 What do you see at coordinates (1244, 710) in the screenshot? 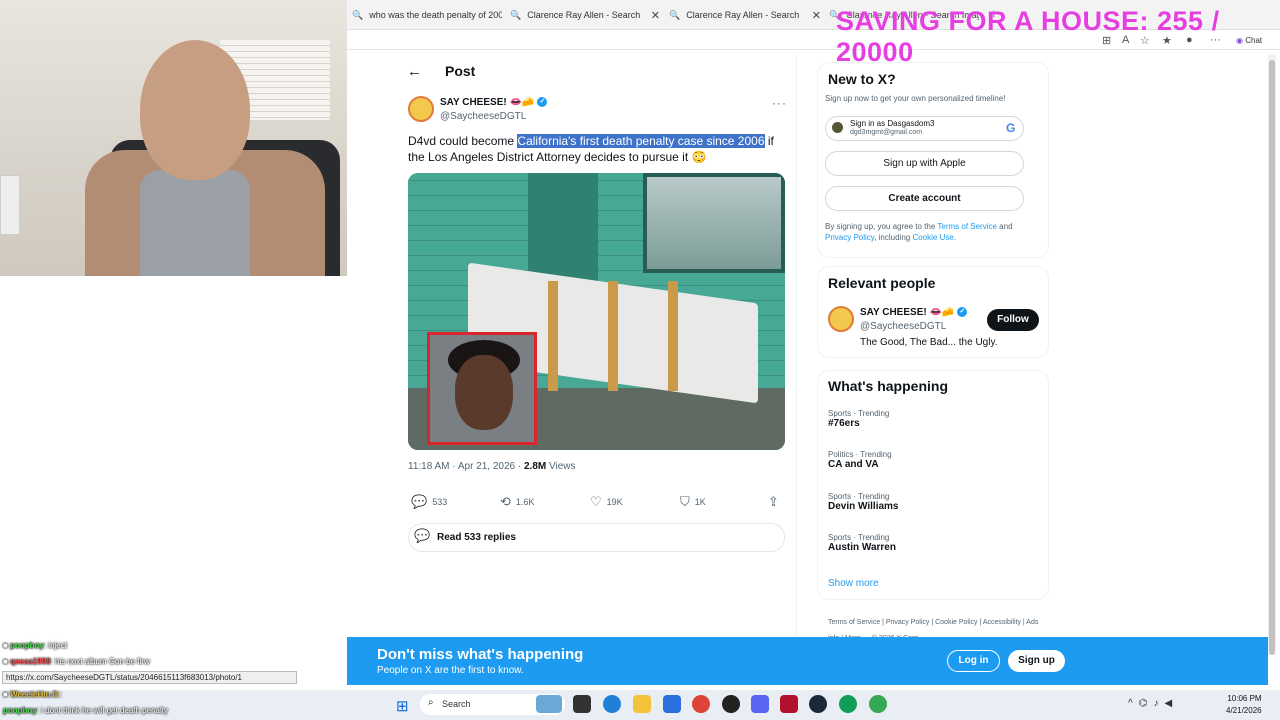
I see `clock-date: 4/21/2026` at bounding box center [1244, 710].